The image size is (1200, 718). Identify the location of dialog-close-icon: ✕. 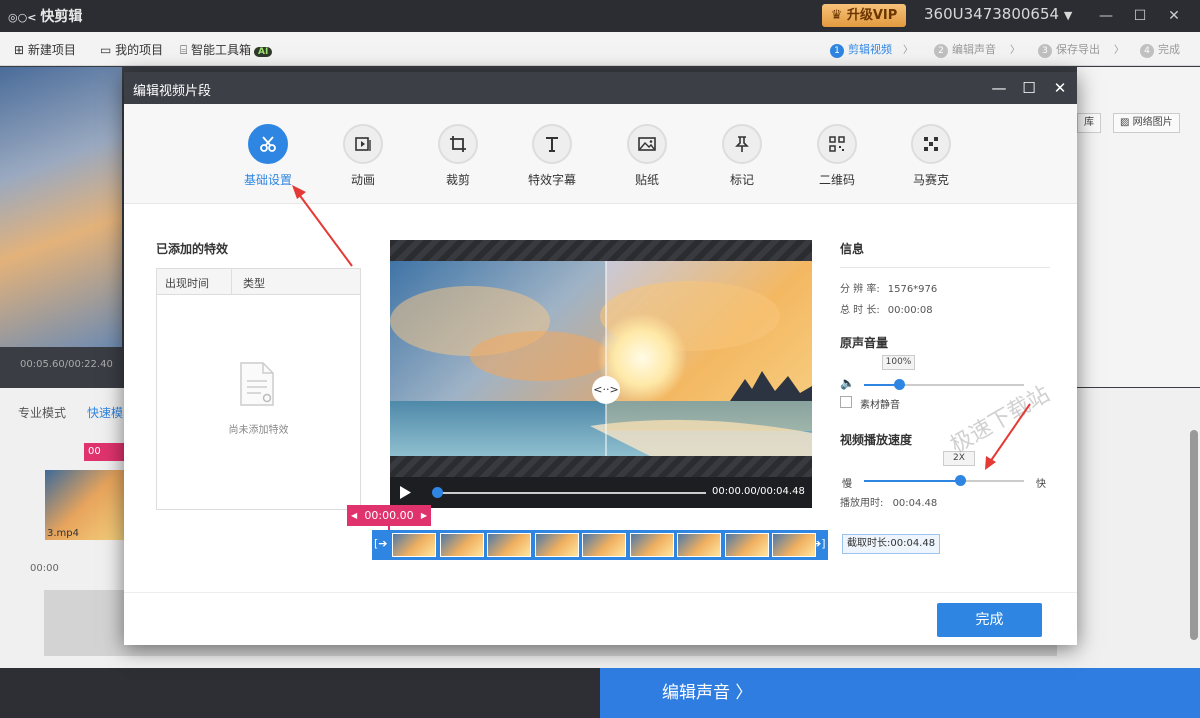
(1060, 88).